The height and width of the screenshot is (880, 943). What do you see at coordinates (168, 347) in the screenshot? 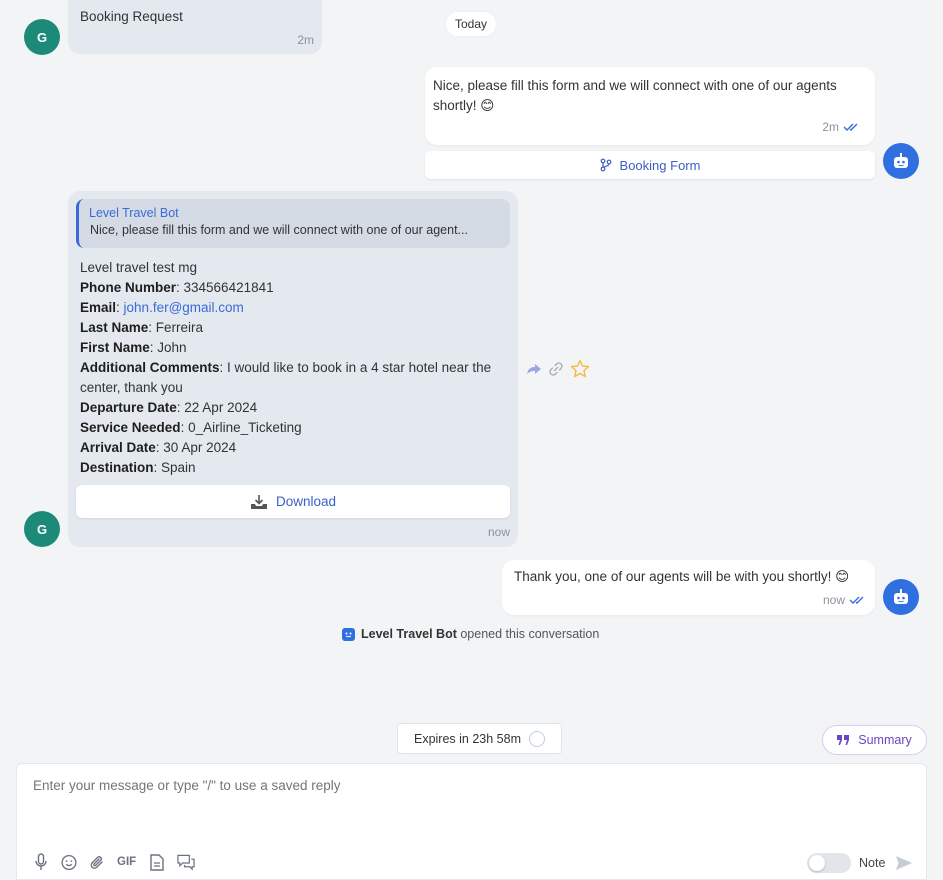
I see `field-value: : John` at bounding box center [168, 347].